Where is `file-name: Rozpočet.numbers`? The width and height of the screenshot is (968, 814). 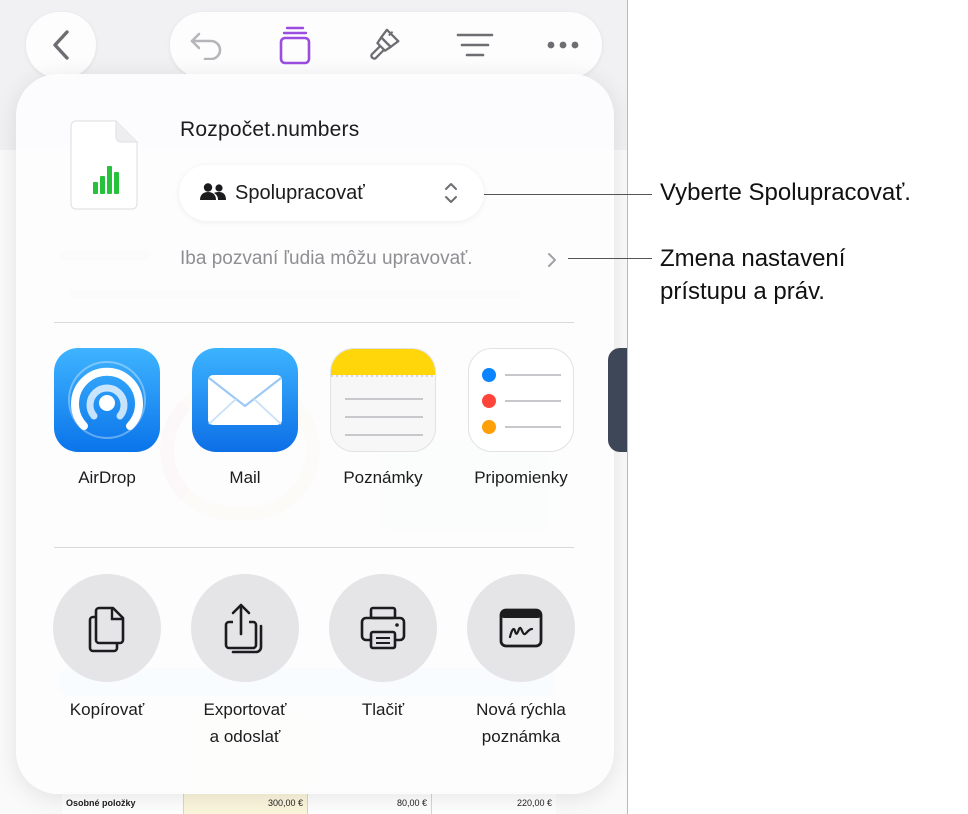 file-name: Rozpočet.numbers is located at coordinates (270, 129).